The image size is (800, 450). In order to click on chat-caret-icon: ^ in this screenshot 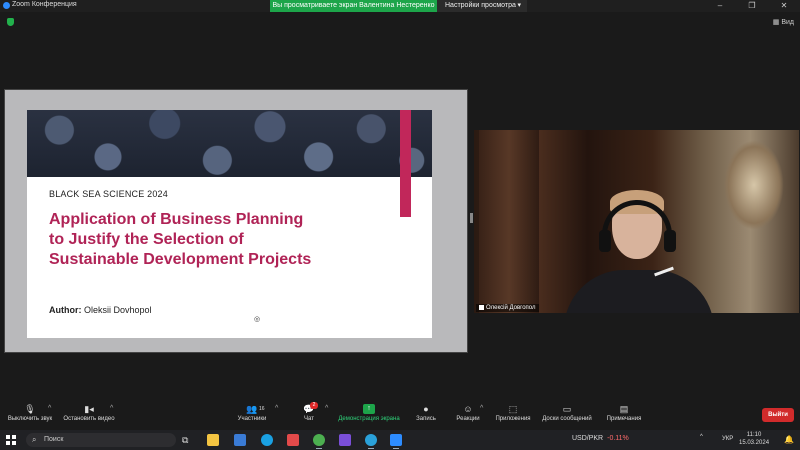, I will do `click(326, 408)`.